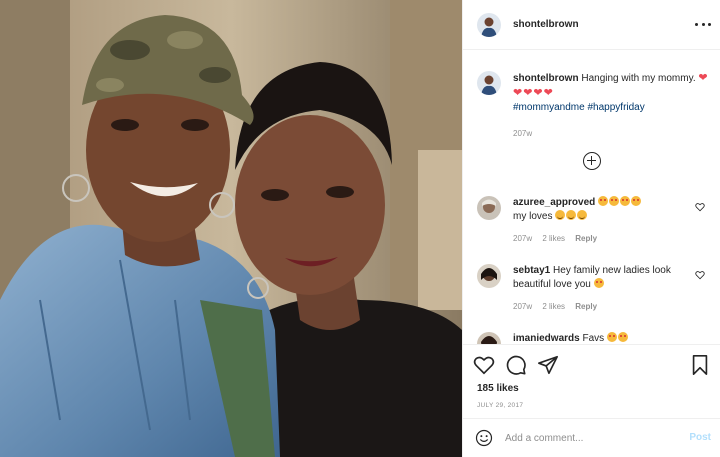 Image resolution: width=720 pixels, height=457 pixels. Describe the element at coordinates (638, 78) in the screenshot. I see `caption-text: Hanging with my mommy.` at that location.